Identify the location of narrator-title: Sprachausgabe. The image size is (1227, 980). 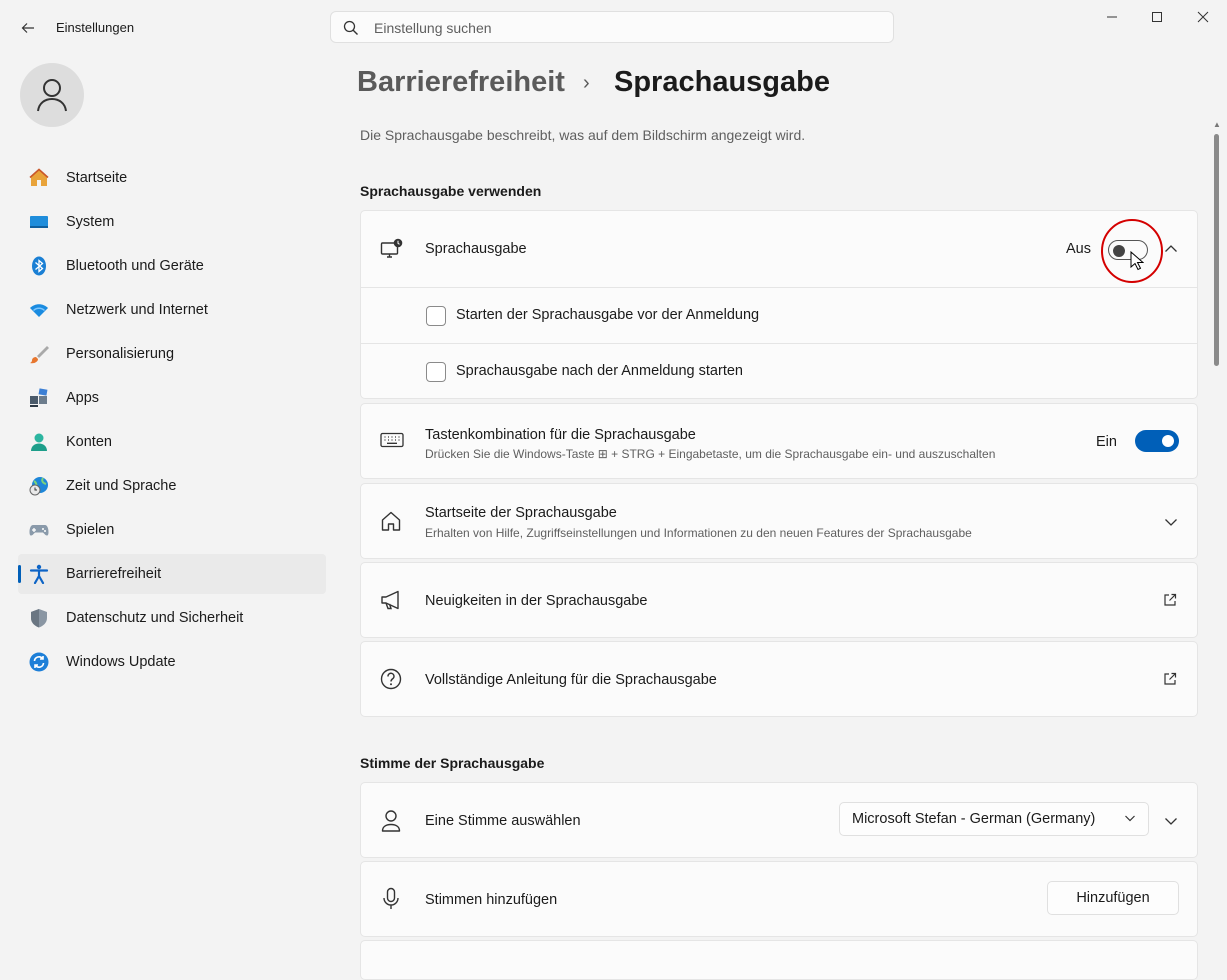
(476, 249).